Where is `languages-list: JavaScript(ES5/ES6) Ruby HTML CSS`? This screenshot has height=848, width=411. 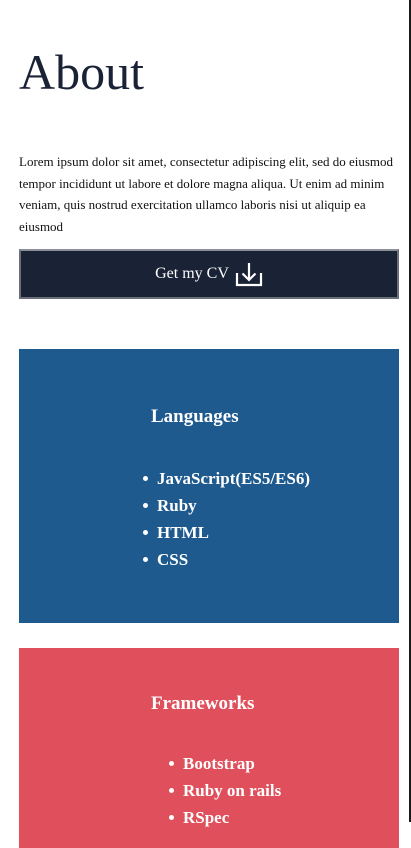
languages-list: JavaScript(ES5/ES6) Ruby HTML CSS is located at coordinates (225, 519).